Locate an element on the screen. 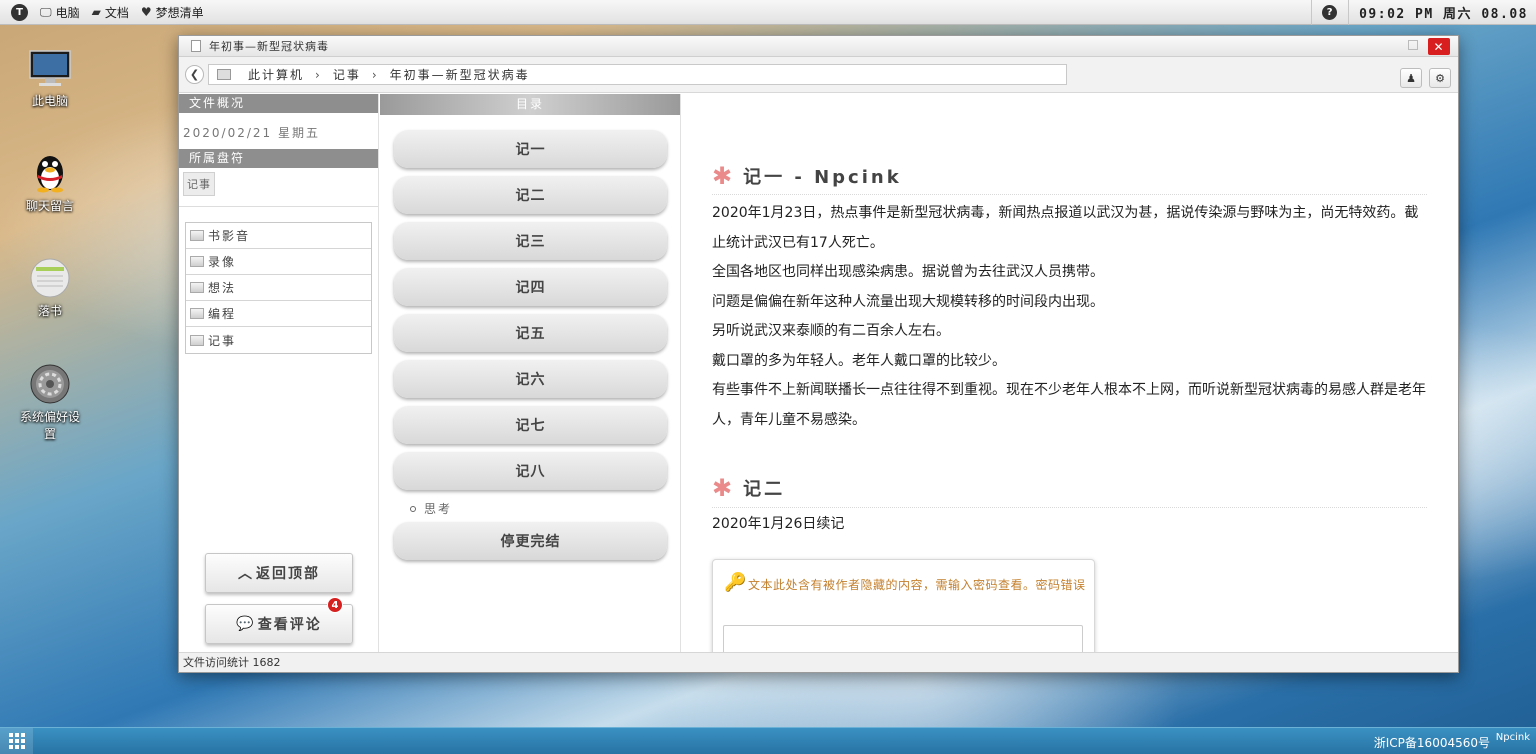  system-logo-icon: T is located at coordinates (19, 12).